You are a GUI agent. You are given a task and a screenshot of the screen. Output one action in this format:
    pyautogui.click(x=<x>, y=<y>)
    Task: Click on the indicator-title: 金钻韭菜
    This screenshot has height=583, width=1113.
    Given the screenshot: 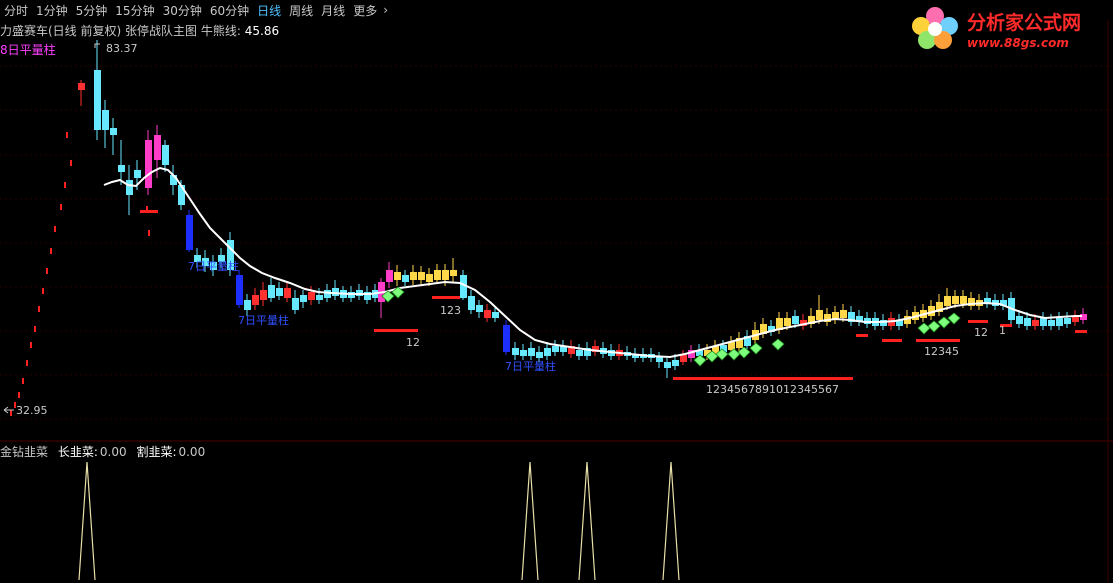 What is the action you would take?
    pyautogui.click(x=24, y=452)
    